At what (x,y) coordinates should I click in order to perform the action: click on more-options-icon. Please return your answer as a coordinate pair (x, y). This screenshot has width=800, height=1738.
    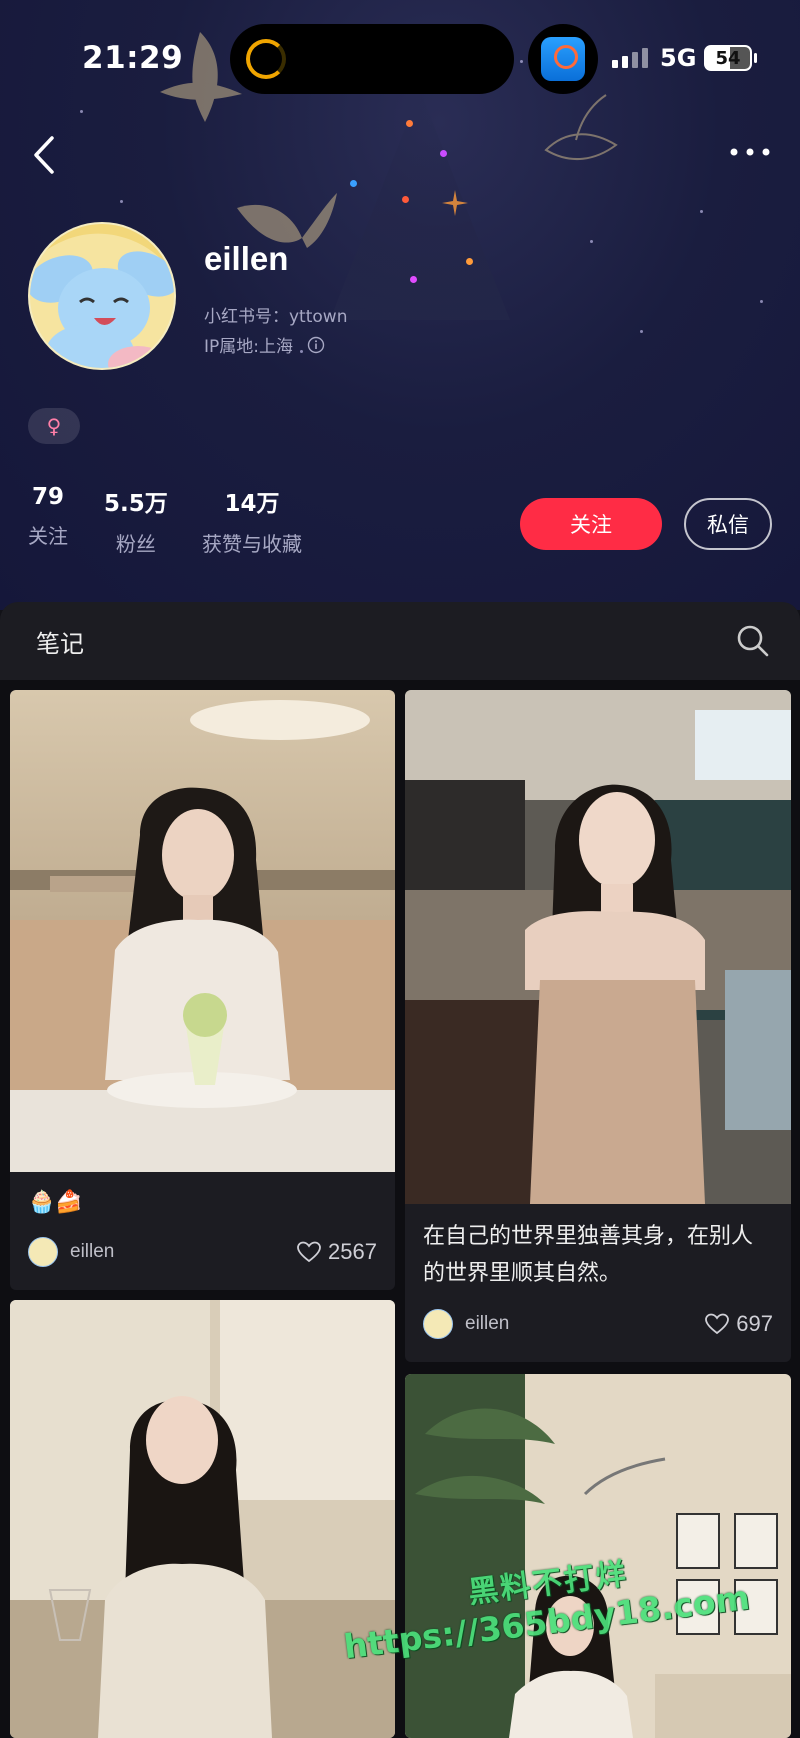
    Looking at the image, I should click on (750, 152).